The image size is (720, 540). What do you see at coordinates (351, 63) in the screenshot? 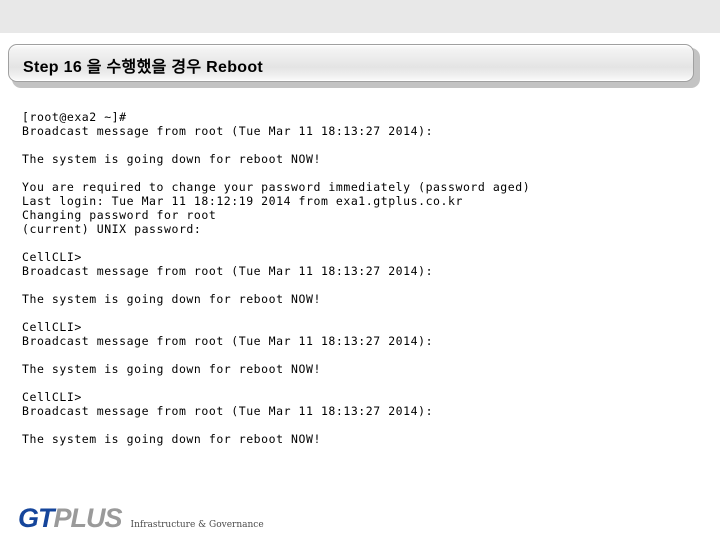
I see `slide-title-panel: Step 16 을 수행했을 경우 Reboot` at bounding box center [351, 63].